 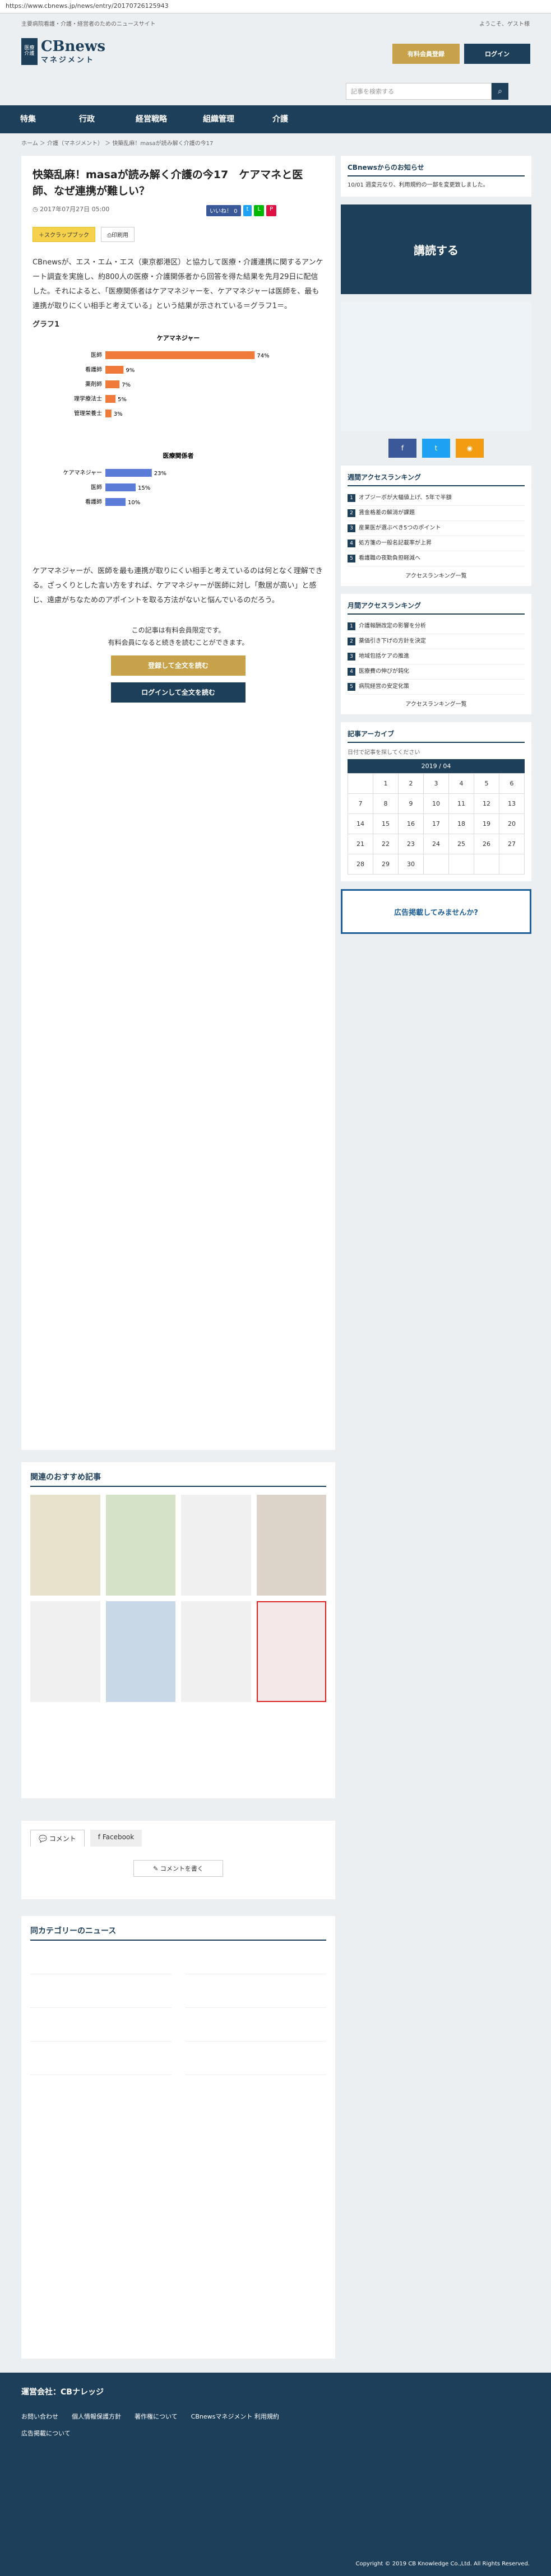 I want to click on bar-value: 74%, so click(x=263, y=356).